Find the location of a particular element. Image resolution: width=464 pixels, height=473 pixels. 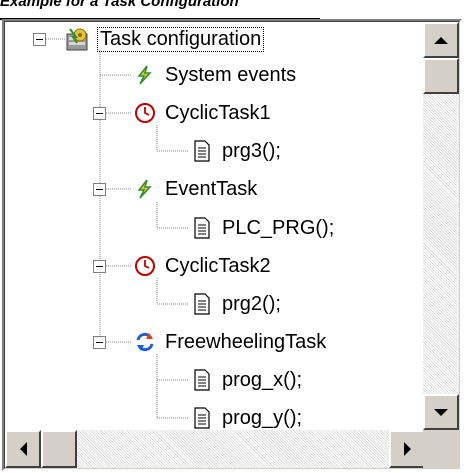

scroll-up-button is located at coordinates (441, 40).